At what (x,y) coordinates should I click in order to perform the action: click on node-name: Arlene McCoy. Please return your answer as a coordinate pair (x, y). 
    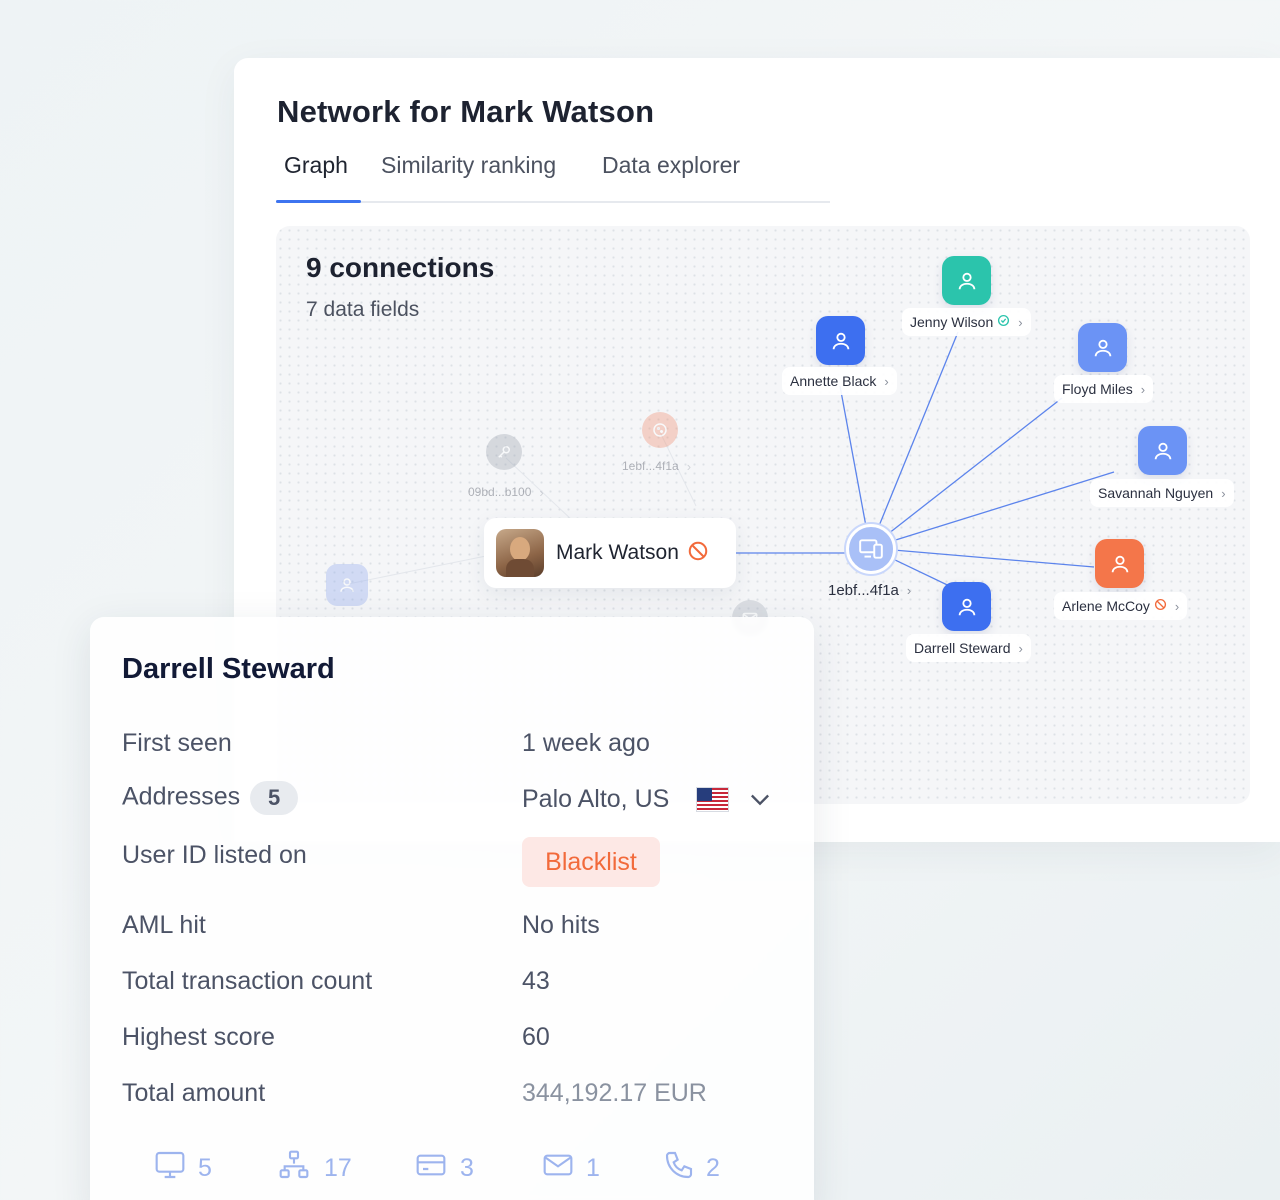
    Looking at the image, I should click on (1106, 606).